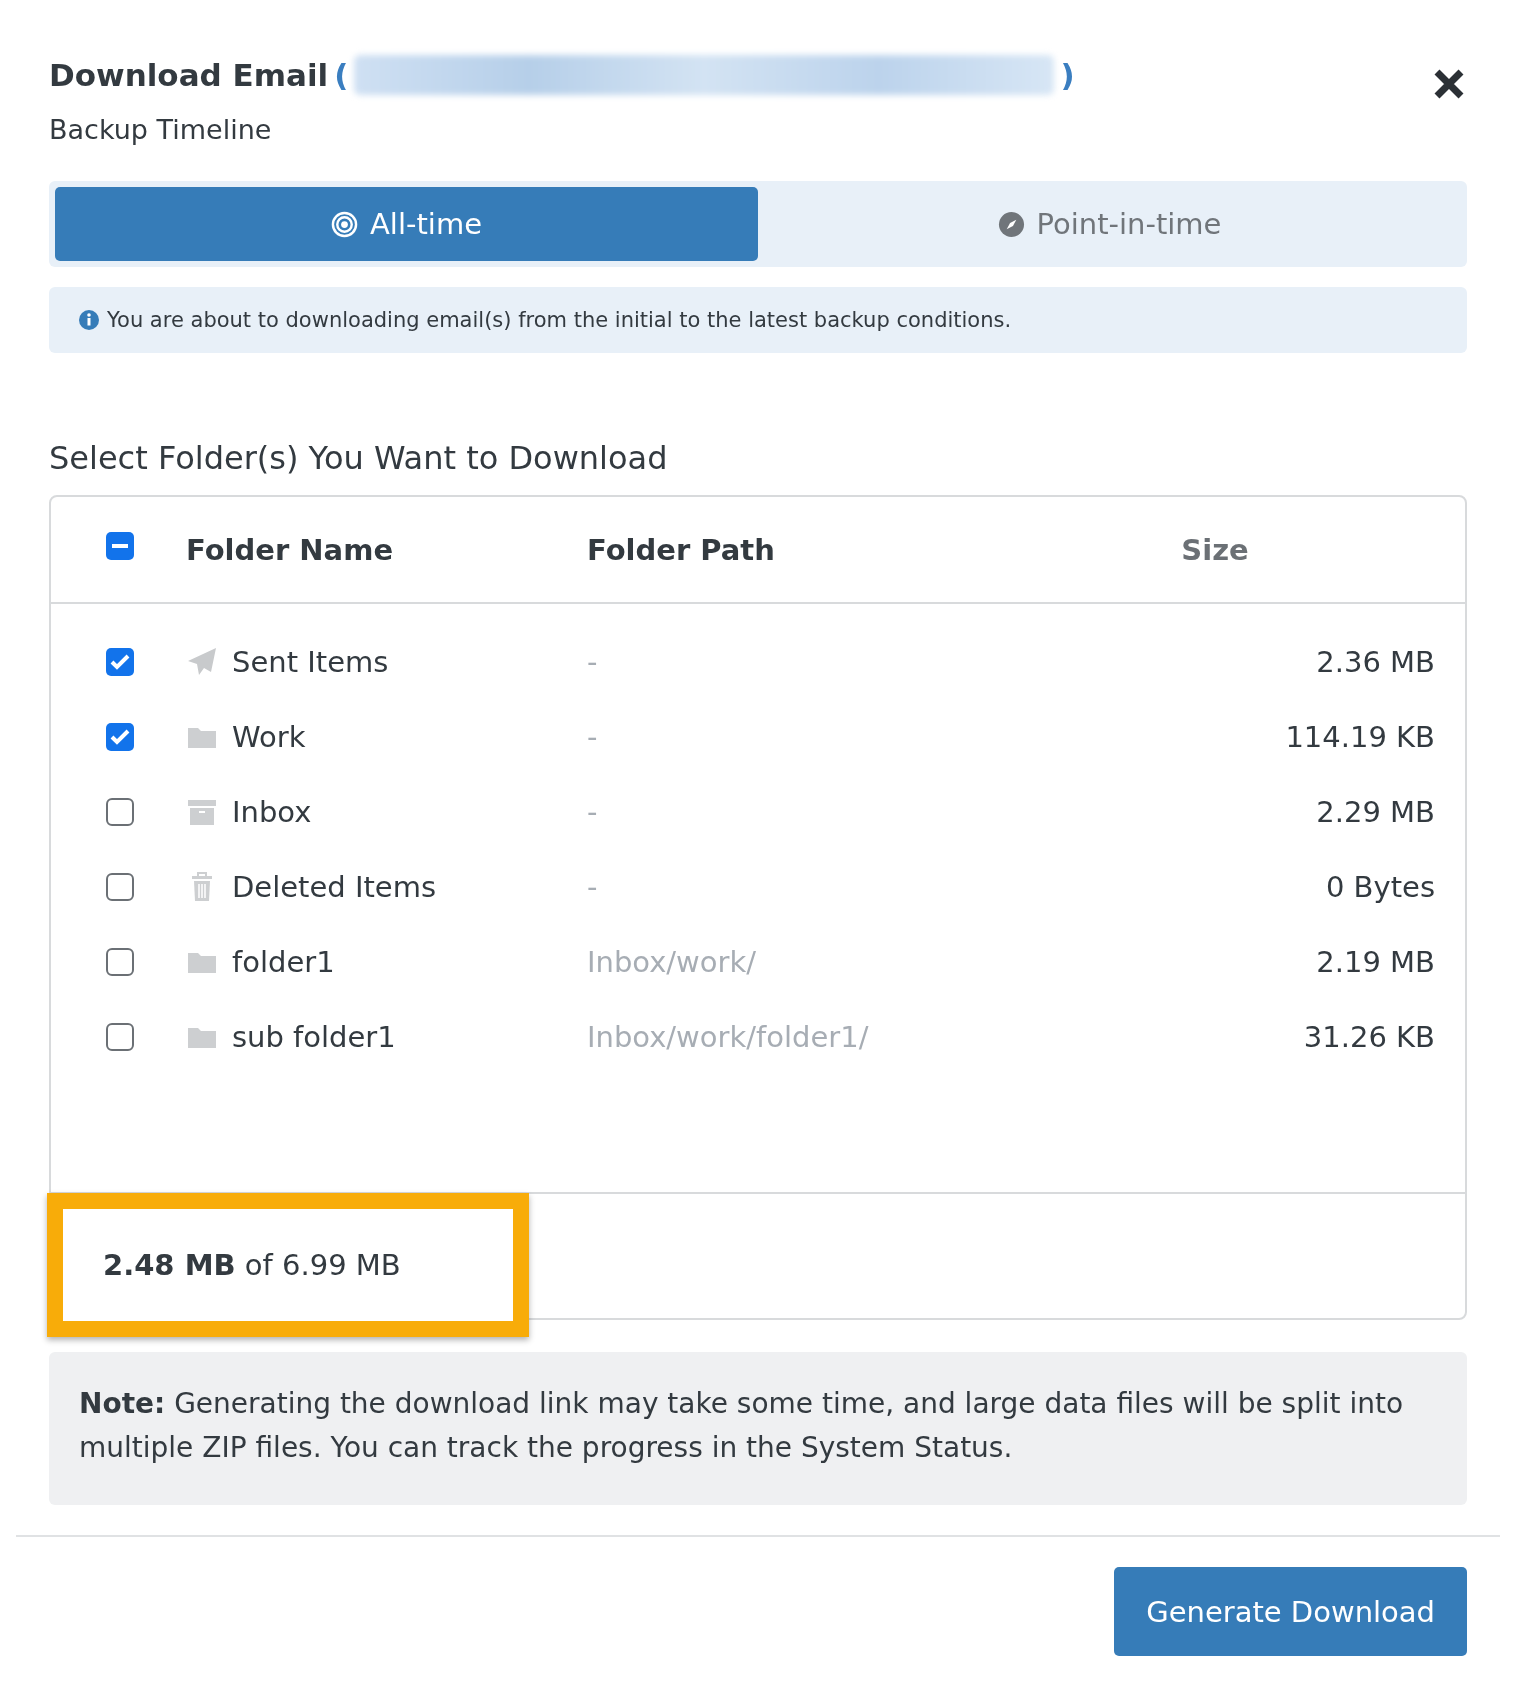  I want to click on timeline-tab: Point-in-time, so click(1109, 224).